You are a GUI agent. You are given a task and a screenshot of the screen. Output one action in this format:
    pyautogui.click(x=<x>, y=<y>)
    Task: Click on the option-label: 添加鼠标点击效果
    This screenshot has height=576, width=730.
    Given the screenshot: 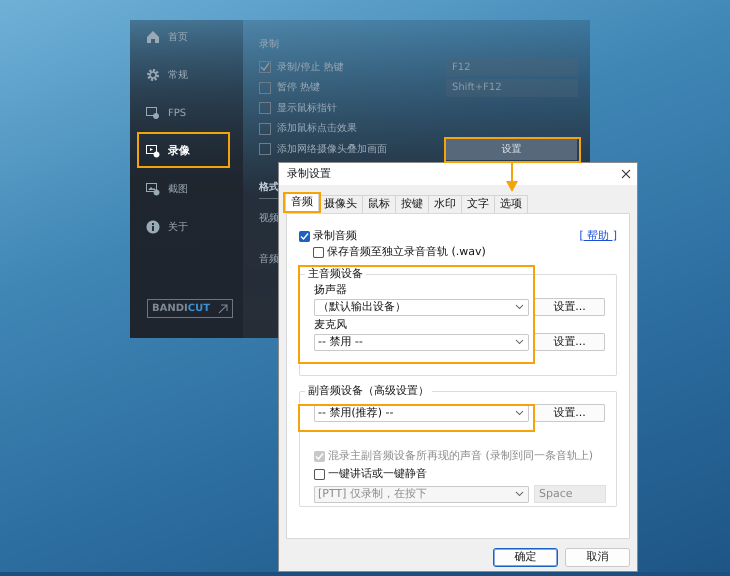 What is the action you would take?
    pyautogui.click(x=317, y=129)
    